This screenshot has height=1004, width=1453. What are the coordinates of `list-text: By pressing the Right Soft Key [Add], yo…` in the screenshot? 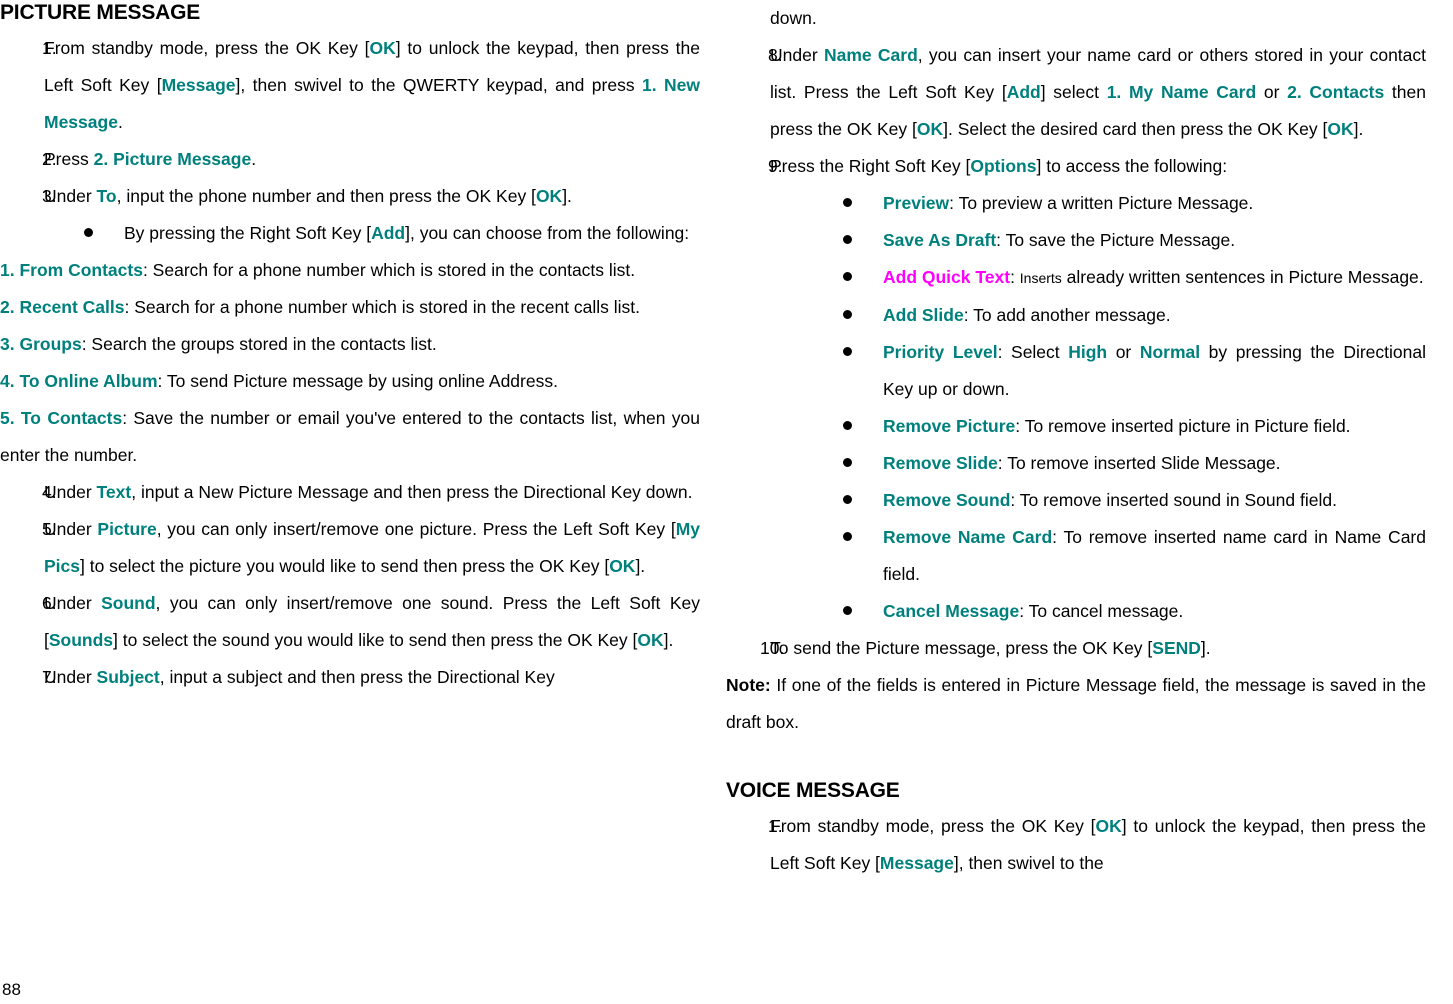 It's located at (412, 233).